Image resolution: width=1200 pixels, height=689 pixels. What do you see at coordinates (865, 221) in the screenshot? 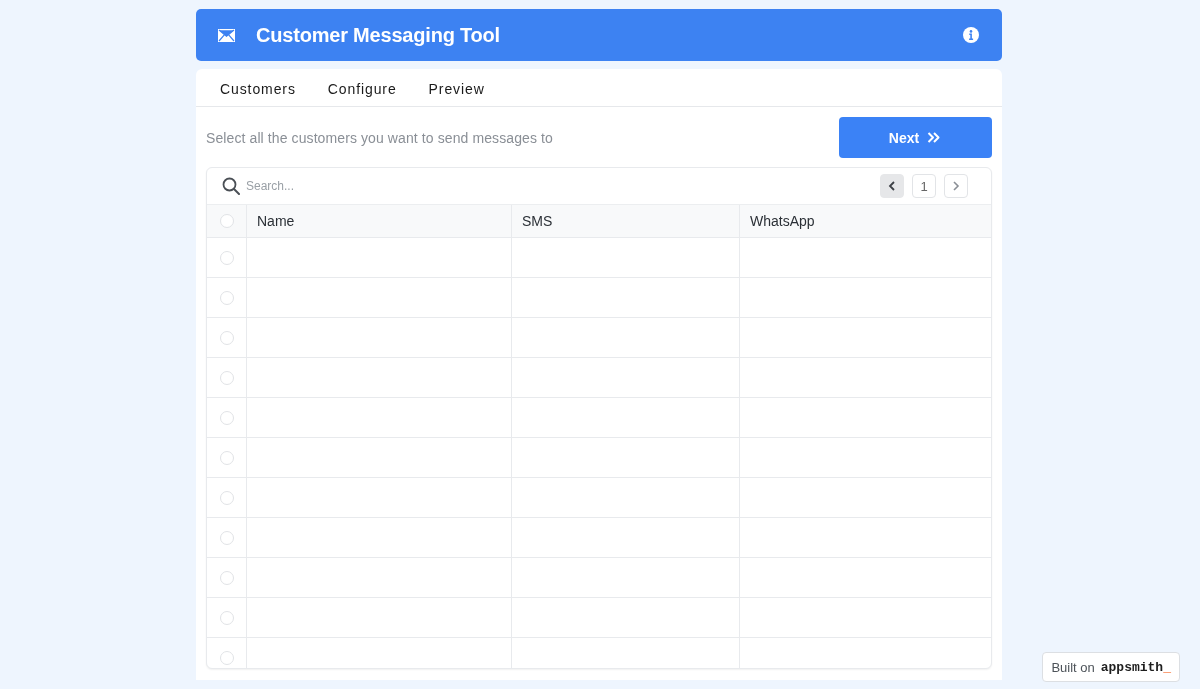
I see `column-header: WhatsApp` at bounding box center [865, 221].